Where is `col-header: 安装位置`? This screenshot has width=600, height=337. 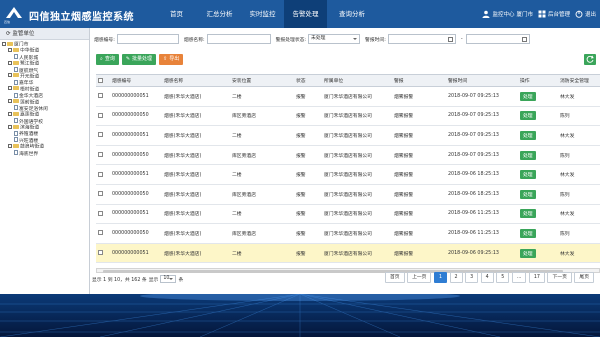 col-header: 安装位置 is located at coordinates (262, 80).